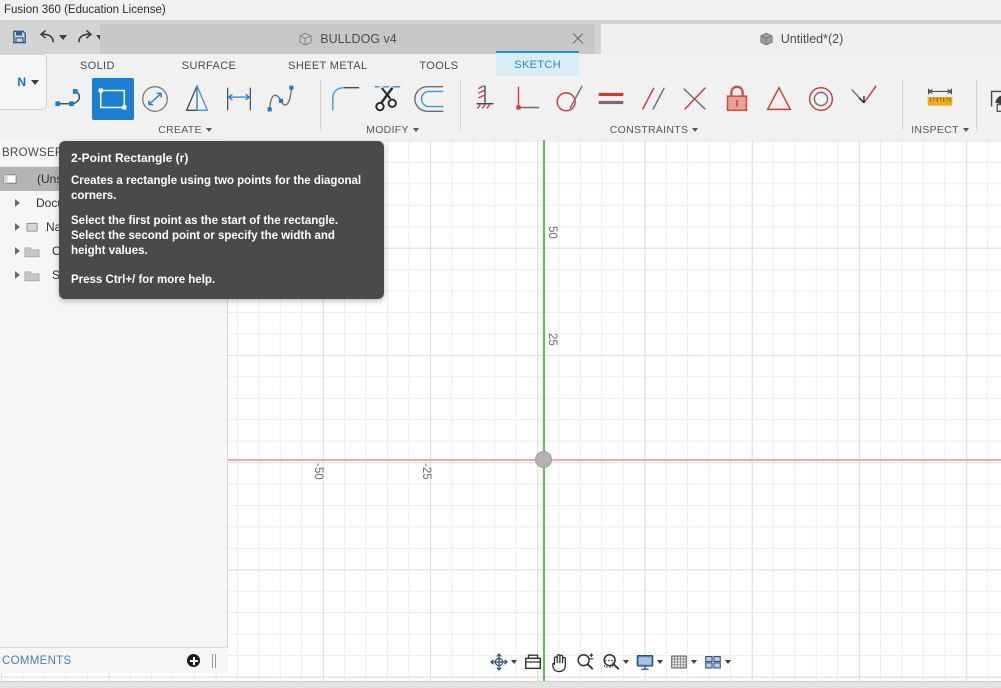 The image size is (1001, 688). I want to click on fix-lock-icon, so click(737, 98).